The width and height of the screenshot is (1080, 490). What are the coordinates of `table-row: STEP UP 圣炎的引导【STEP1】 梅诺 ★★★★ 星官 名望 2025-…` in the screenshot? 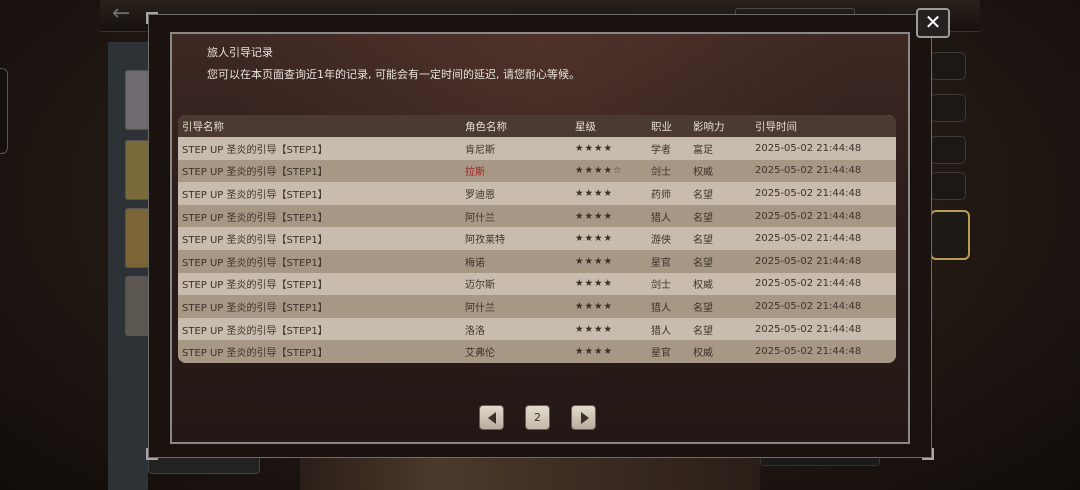 It's located at (537, 261).